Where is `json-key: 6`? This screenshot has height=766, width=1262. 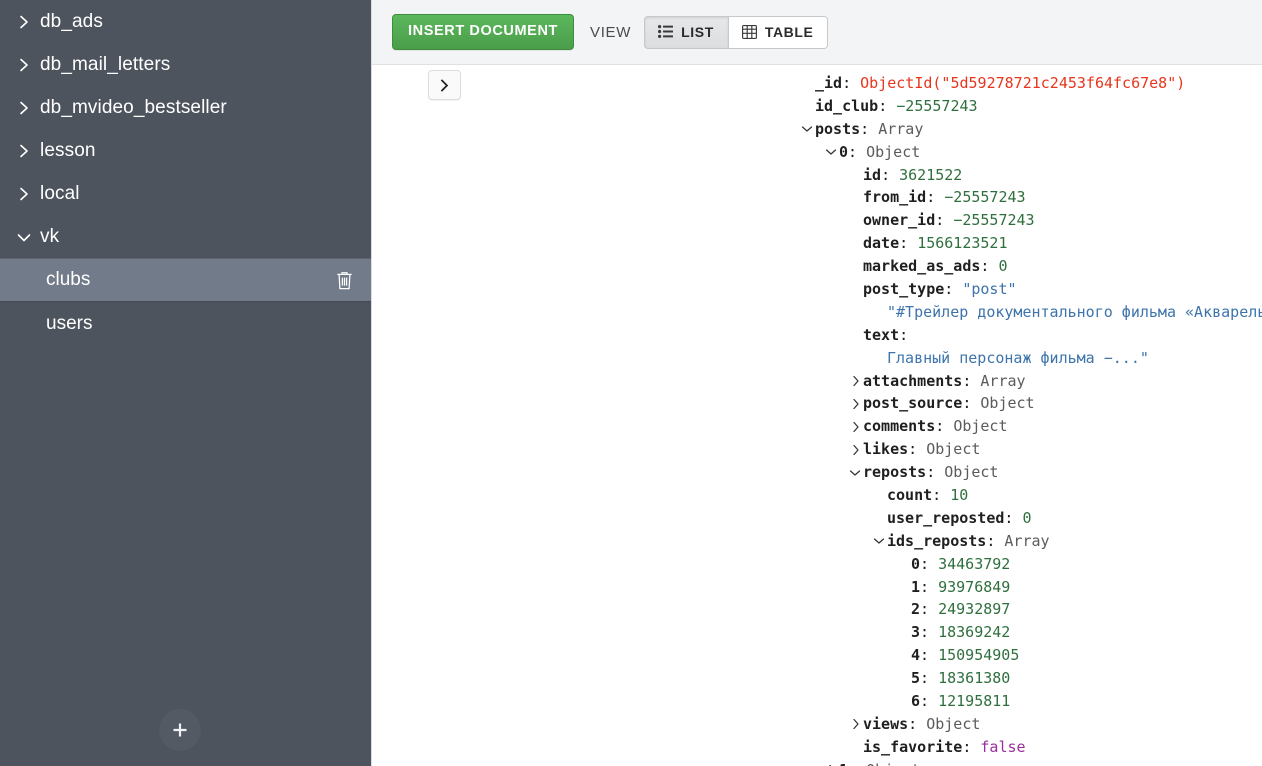 json-key: 6 is located at coordinates (916, 701).